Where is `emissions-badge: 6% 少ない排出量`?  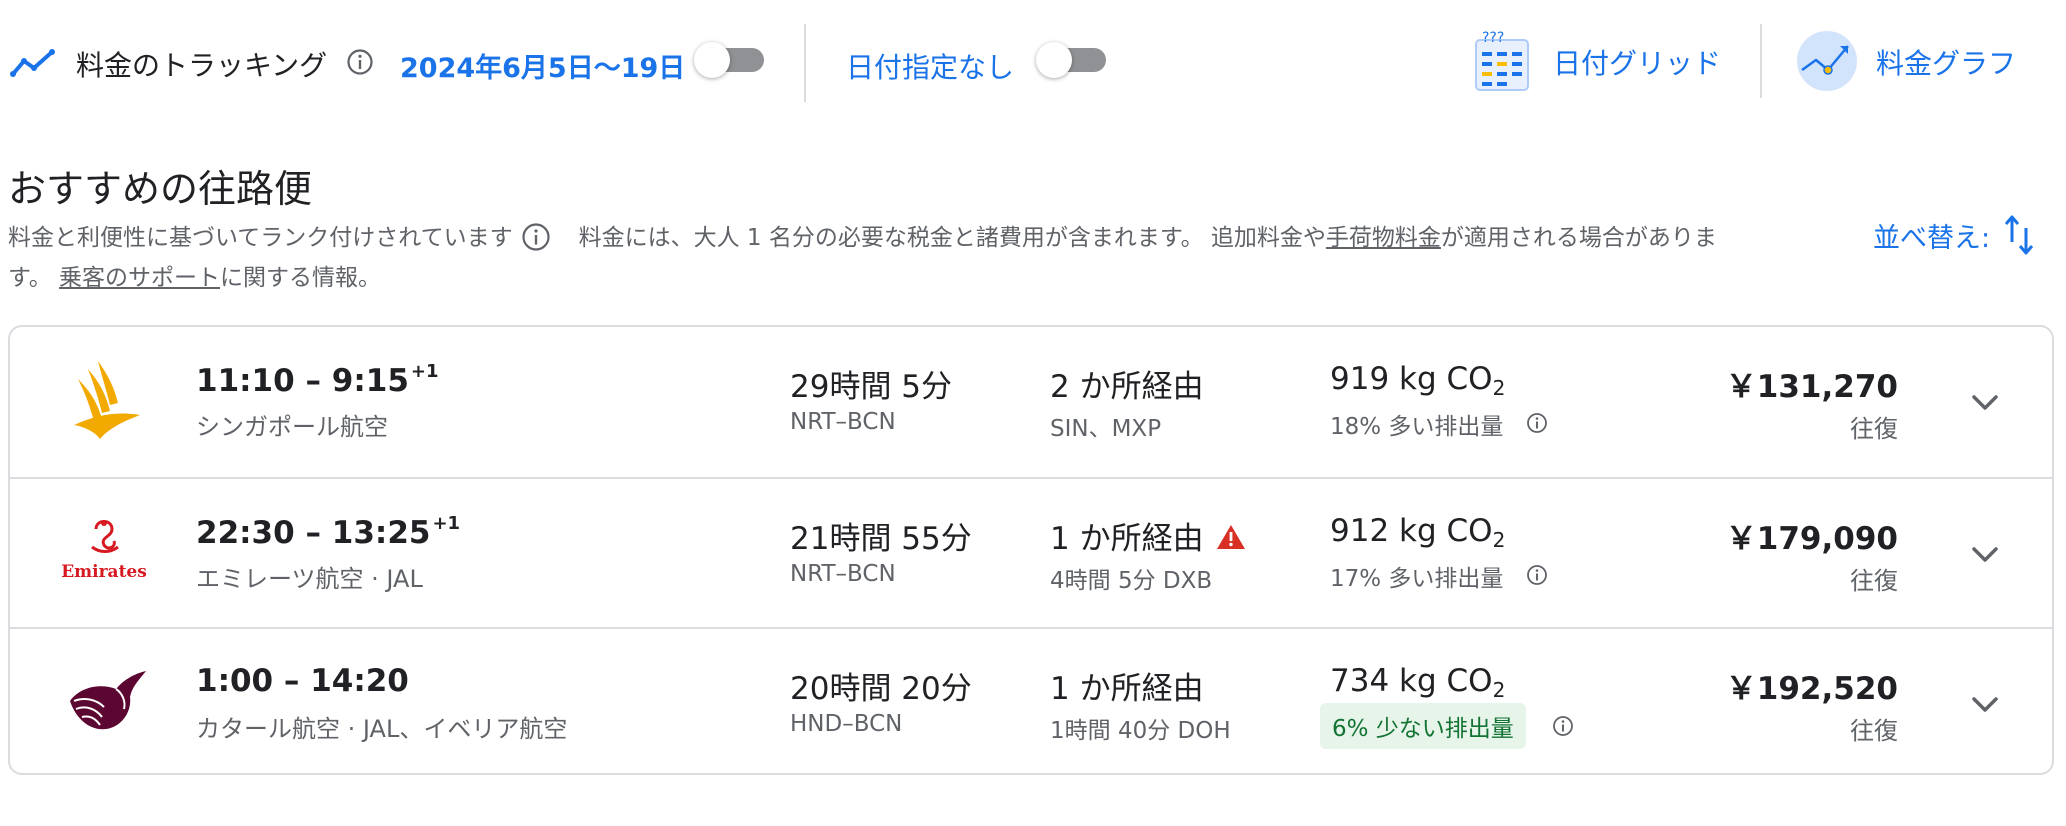
emissions-badge: 6% 少ない排出量 is located at coordinates (1423, 726).